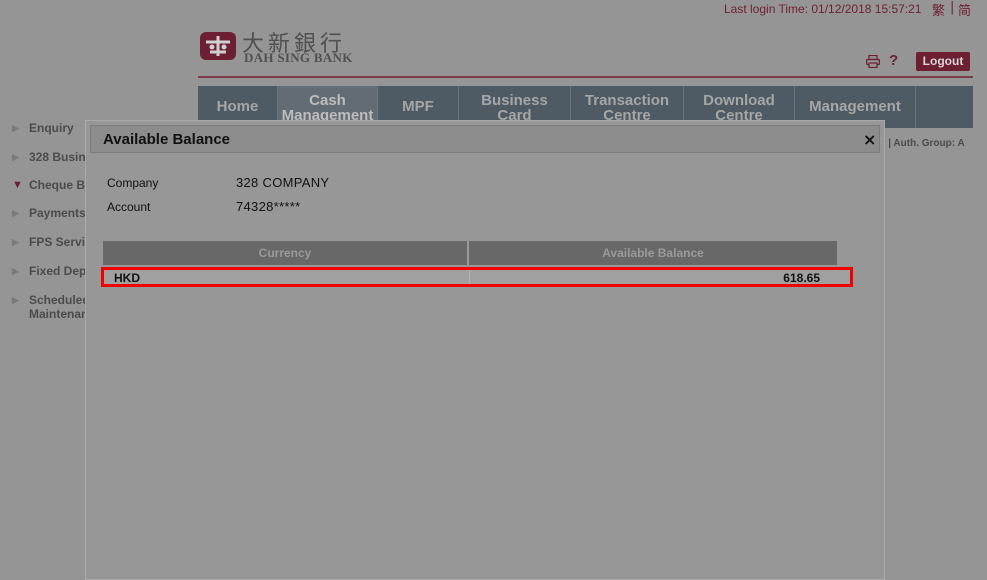 Image resolution: width=987 pixels, height=580 pixels. Describe the element at coordinates (57, 157) in the screenshot. I see `sidebar-item-label: 328 Busin` at that location.